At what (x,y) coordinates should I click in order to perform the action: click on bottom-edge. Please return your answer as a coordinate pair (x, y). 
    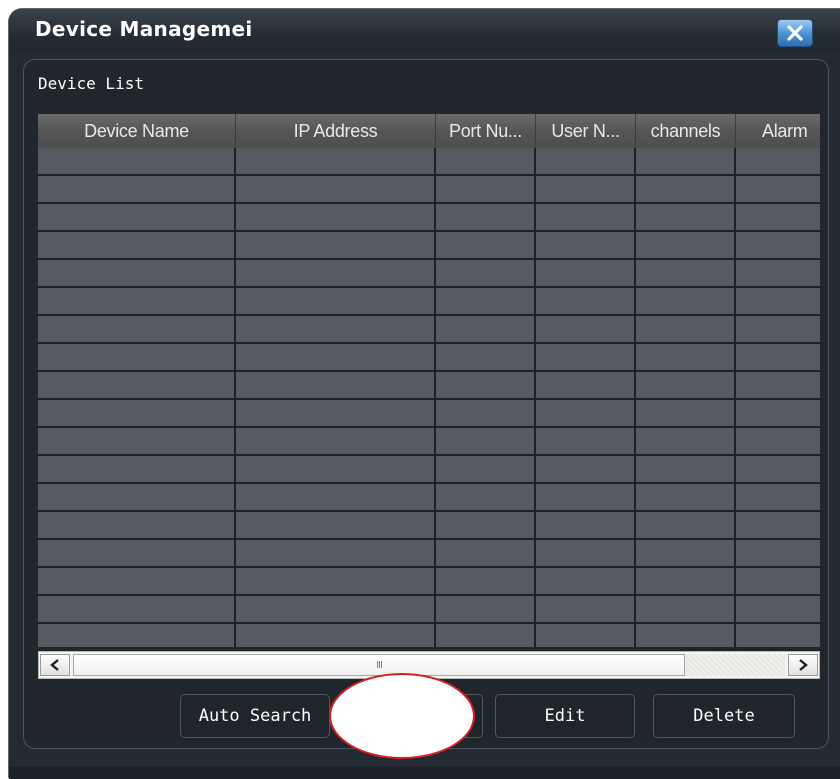
    Looking at the image, I should click on (424, 773).